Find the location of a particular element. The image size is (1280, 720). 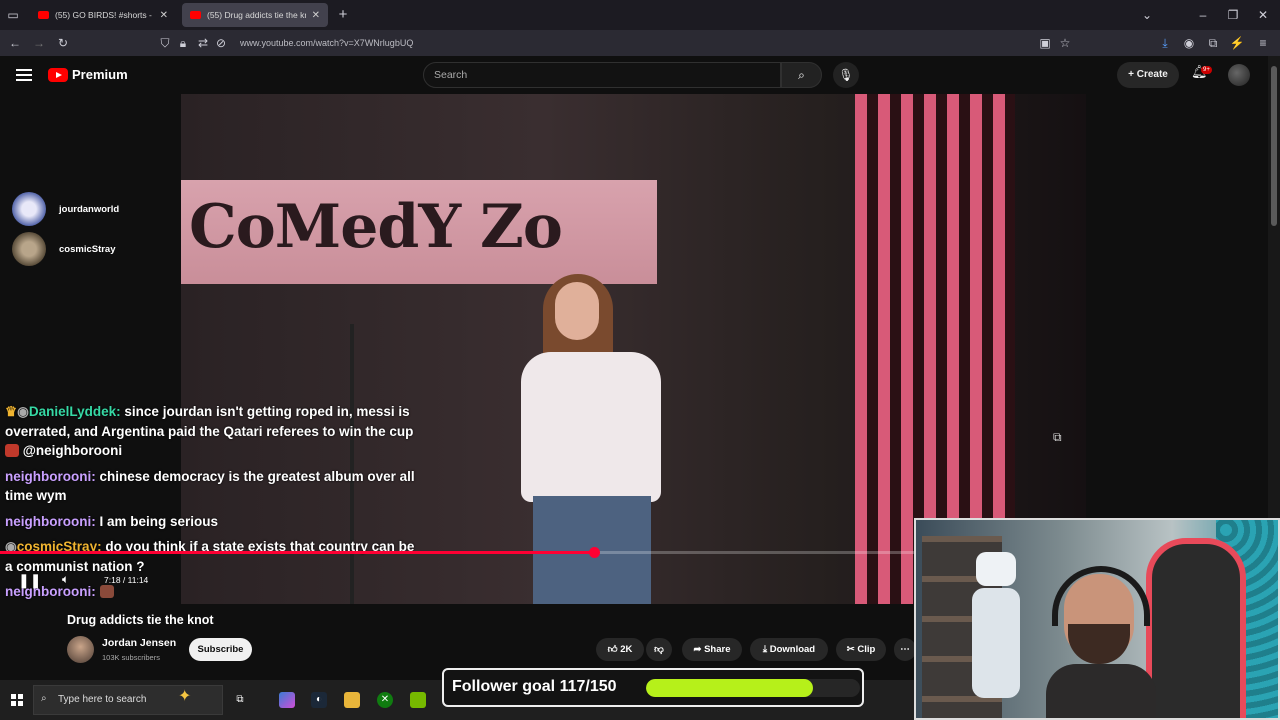

follower-goal-fill is located at coordinates (729, 688).